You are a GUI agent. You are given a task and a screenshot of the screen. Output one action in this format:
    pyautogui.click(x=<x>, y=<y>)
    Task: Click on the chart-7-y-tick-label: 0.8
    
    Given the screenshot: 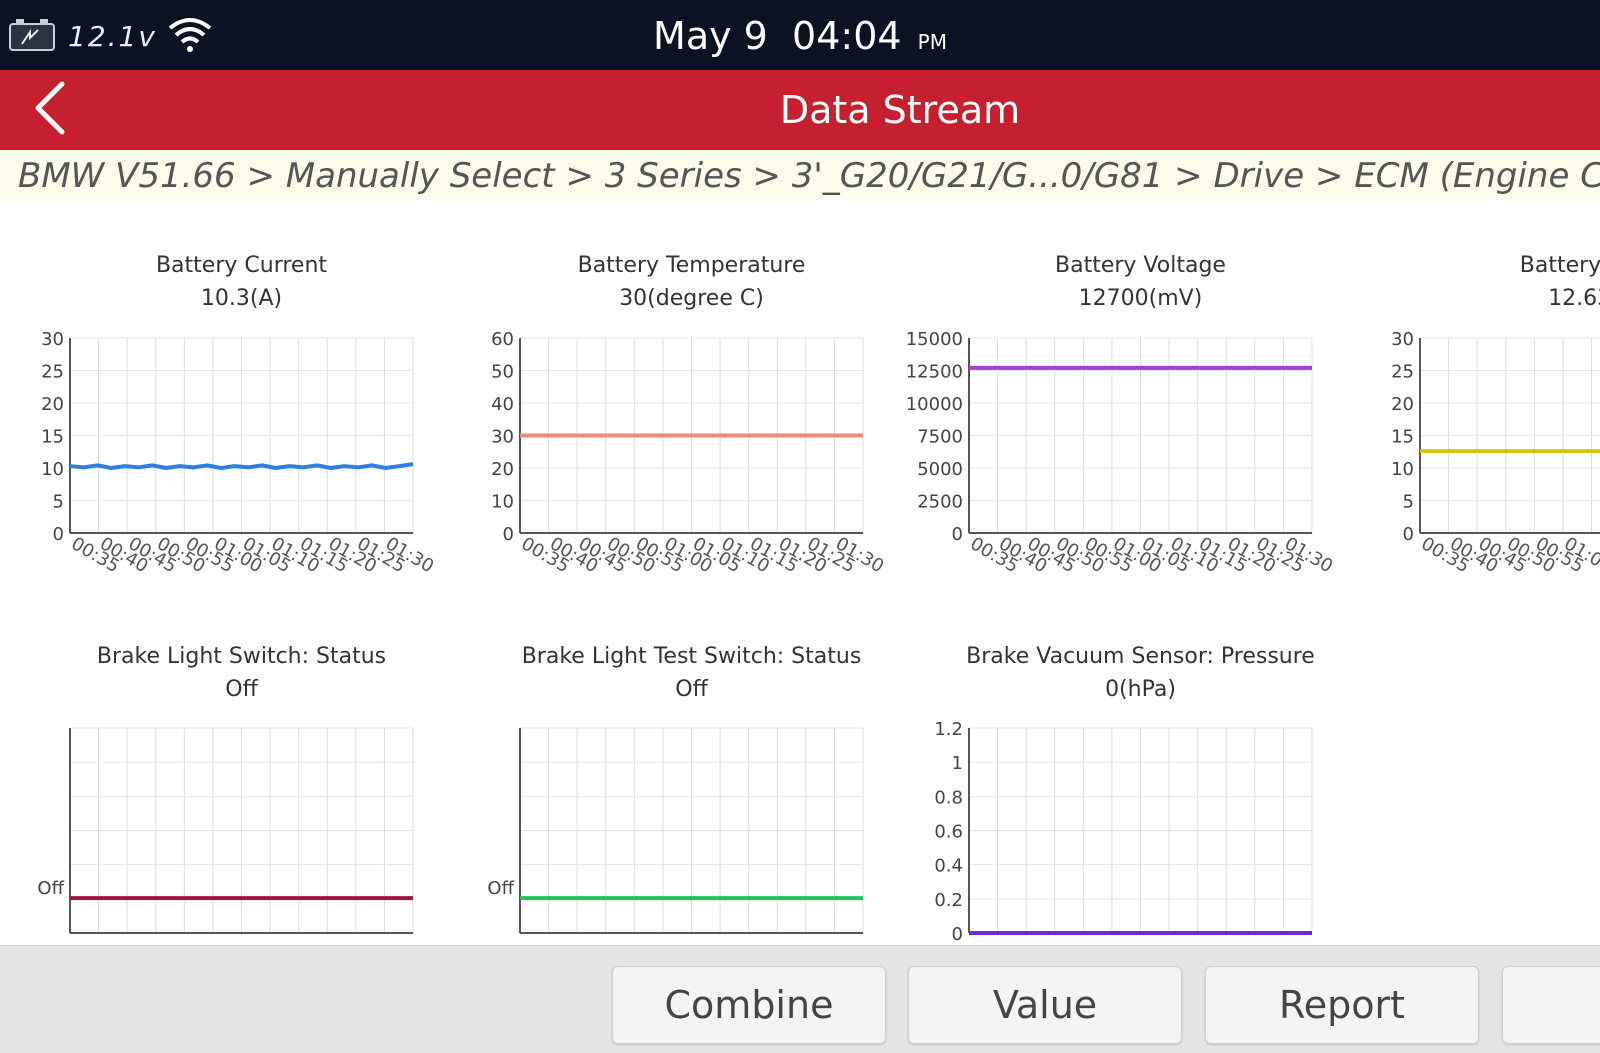 What is the action you would take?
    pyautogui.click(x=948, y=797)
    